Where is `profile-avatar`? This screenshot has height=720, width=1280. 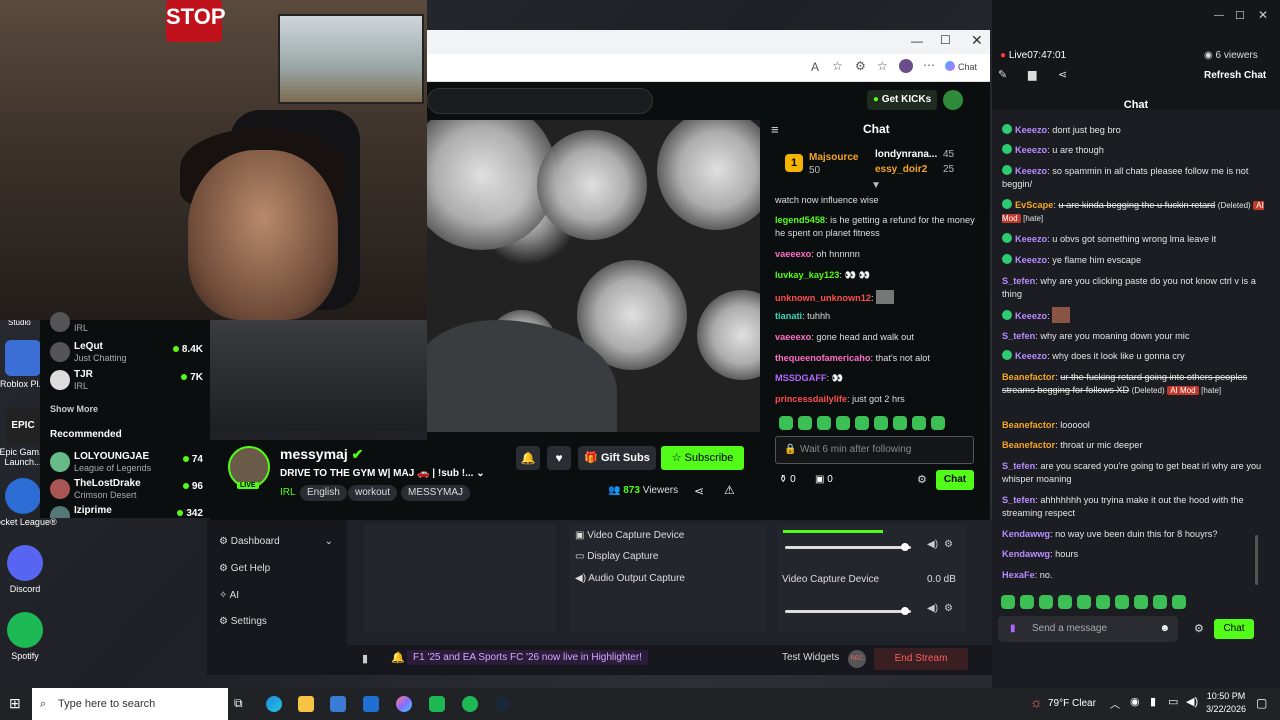
profile-avatar is located at coordinates (906, 66).